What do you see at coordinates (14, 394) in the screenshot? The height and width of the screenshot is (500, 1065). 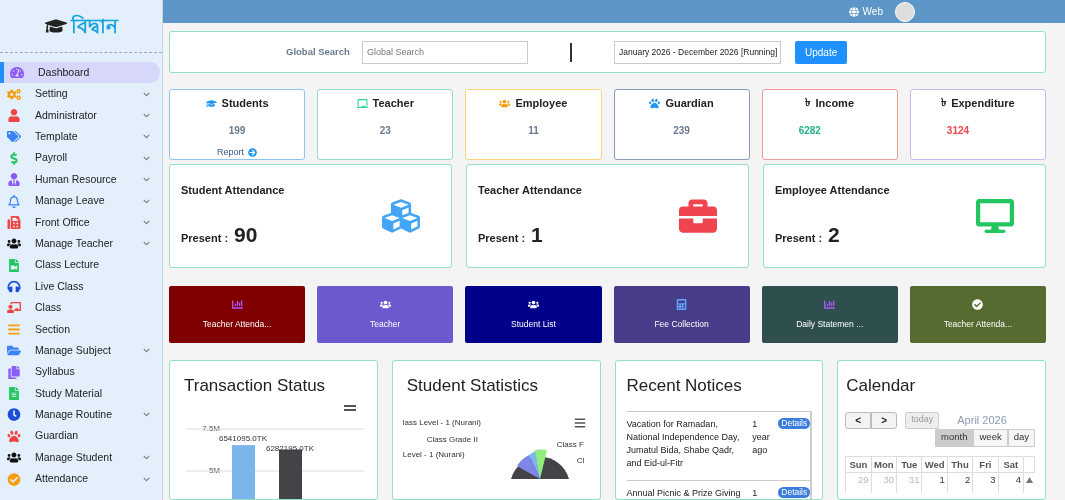 I see `document-icon` at bounding box center [14, 394].